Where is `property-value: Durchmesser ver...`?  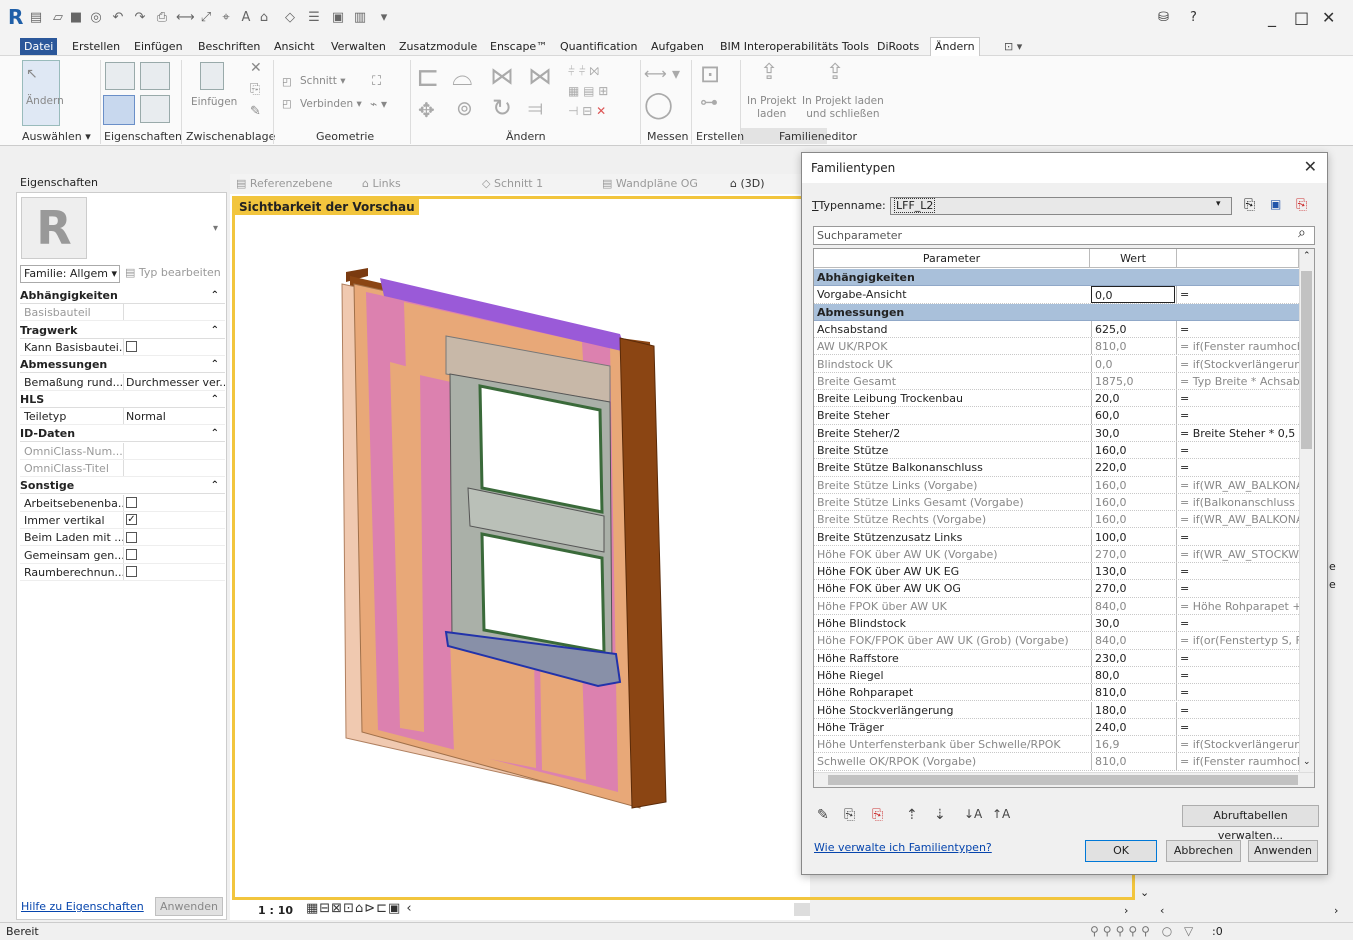
property-value: Durchmesser ver... is located at coordinates (175, 382).